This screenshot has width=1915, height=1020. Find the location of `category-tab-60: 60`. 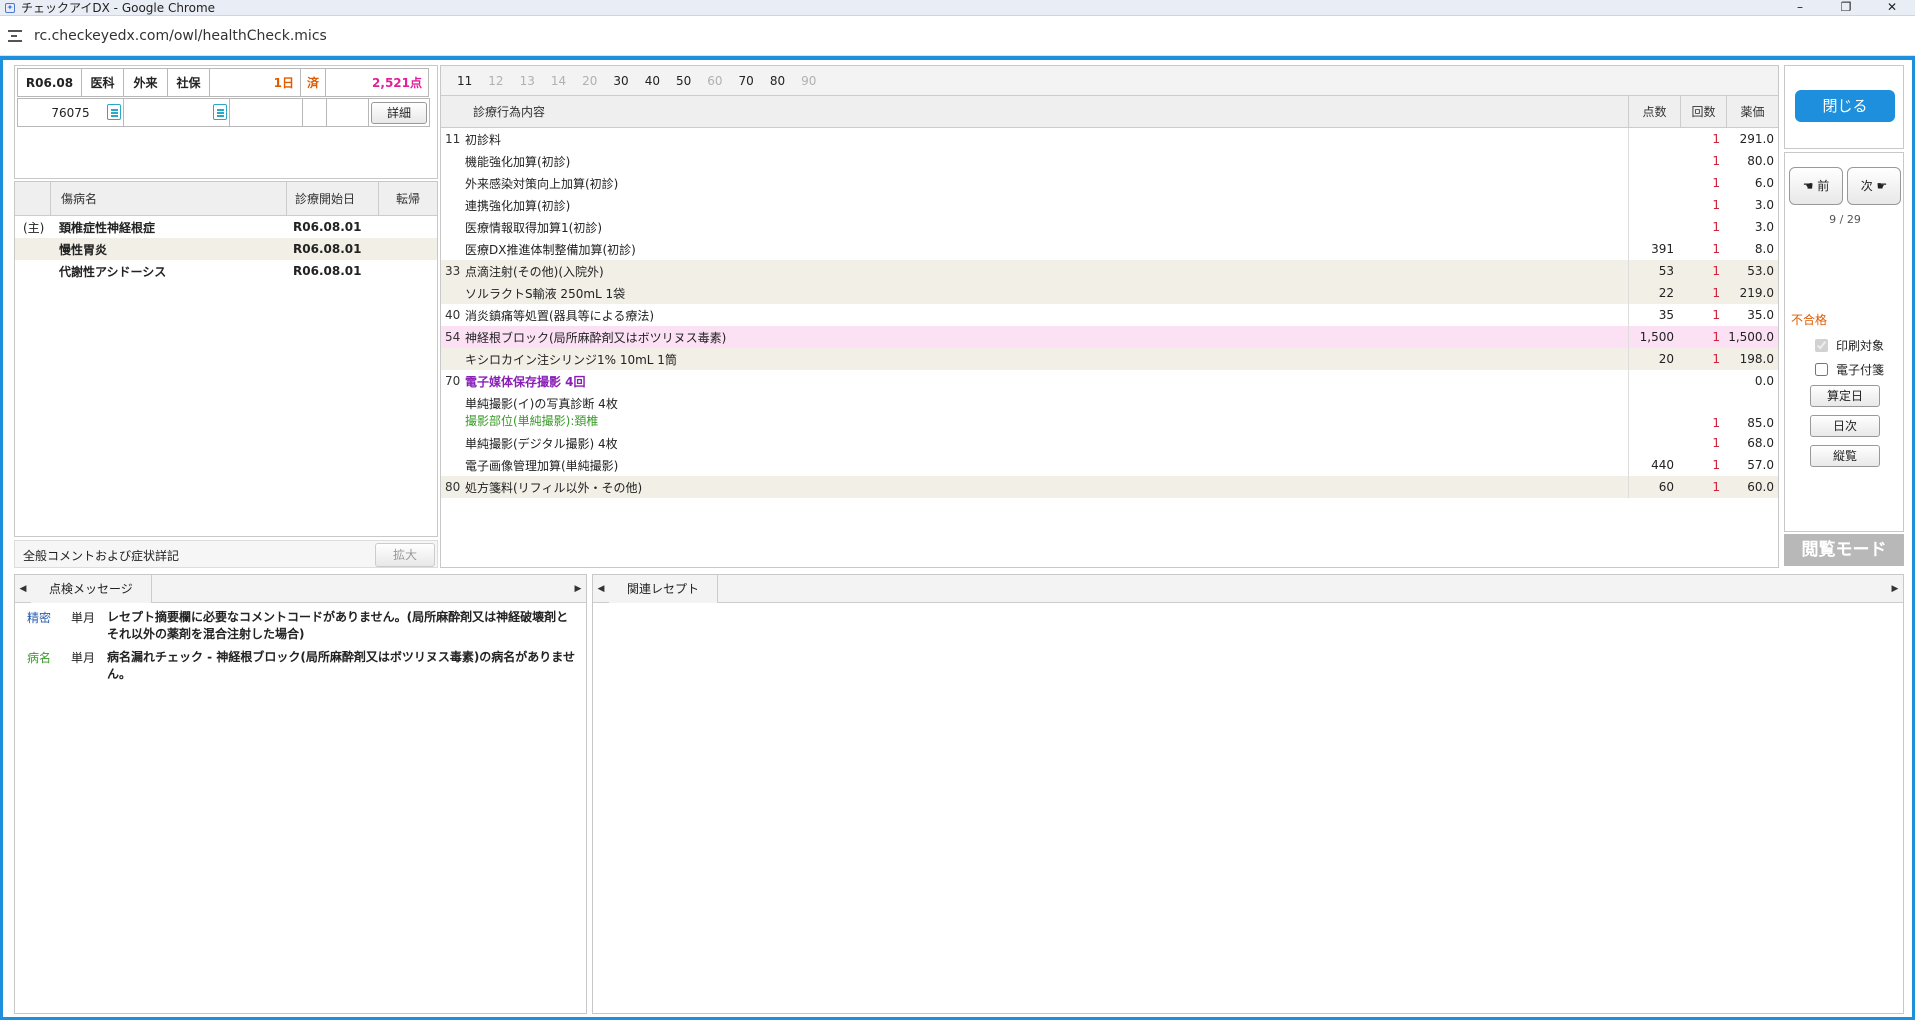

category-tab-60: 60 is located at coordinates (714, 81).